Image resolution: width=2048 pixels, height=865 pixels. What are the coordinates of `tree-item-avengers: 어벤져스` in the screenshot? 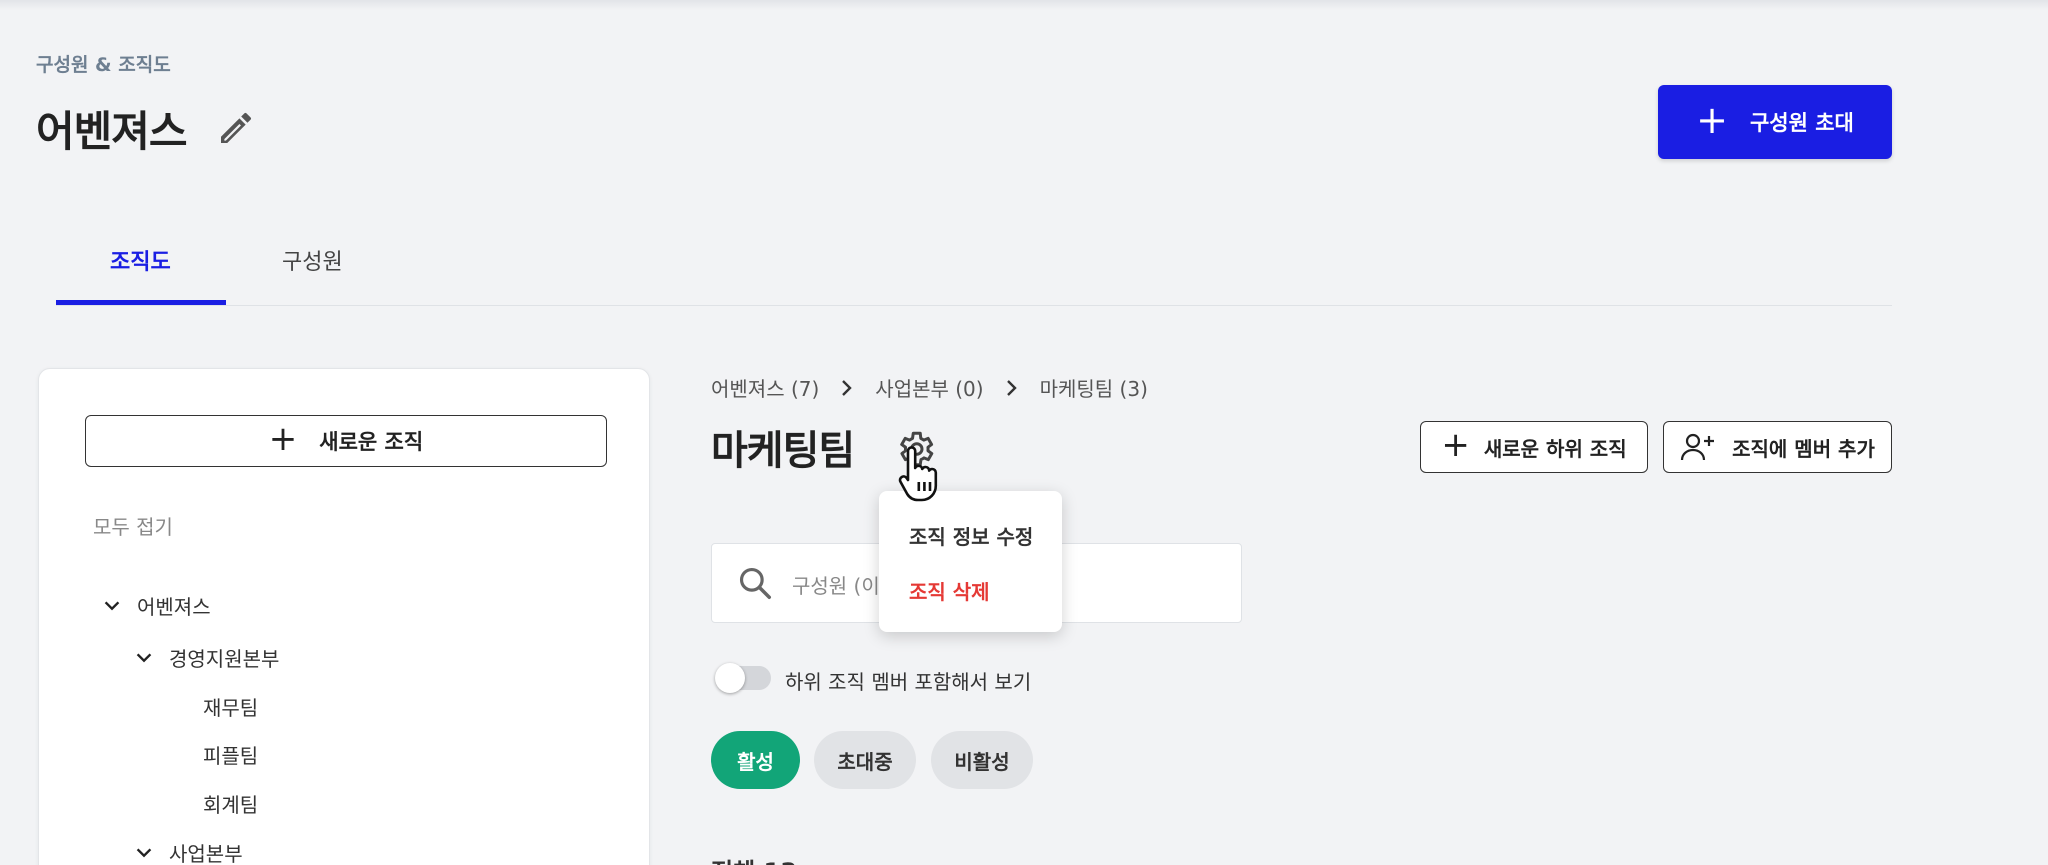 It's located at (156, 605).